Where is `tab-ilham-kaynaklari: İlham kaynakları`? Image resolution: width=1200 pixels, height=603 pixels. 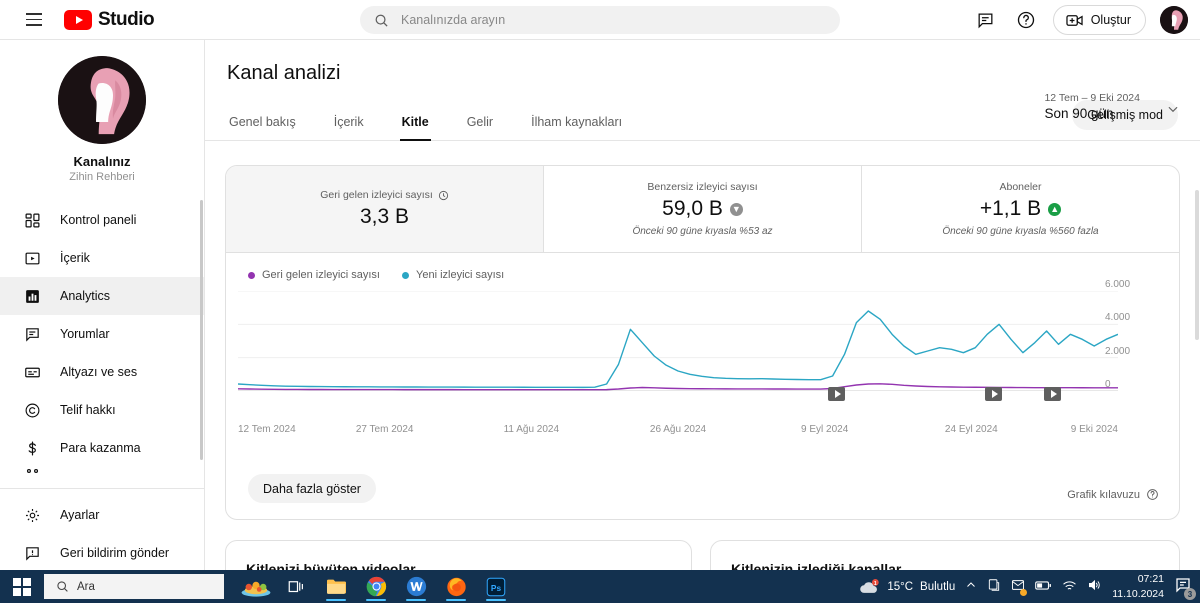 tab-ilham-kaynaklari: İlham kaynakları is located at coordinates (576, 123).